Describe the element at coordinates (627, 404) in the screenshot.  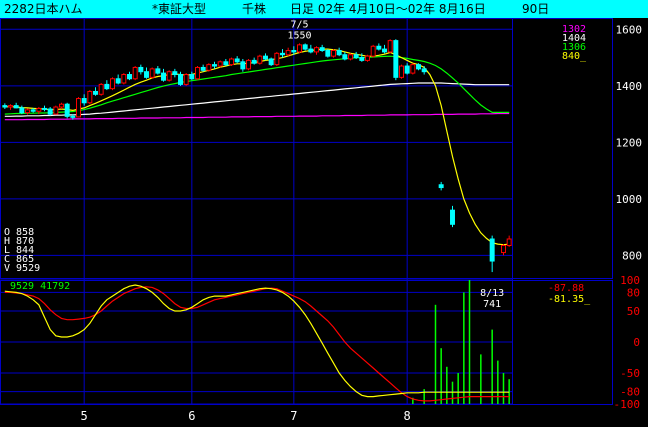
I see `oscillator-tick-label: -100` at that location.